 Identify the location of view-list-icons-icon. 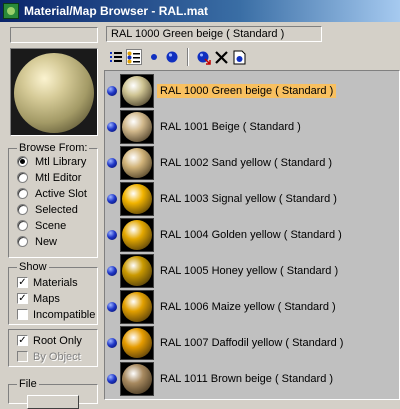
(134, 57).